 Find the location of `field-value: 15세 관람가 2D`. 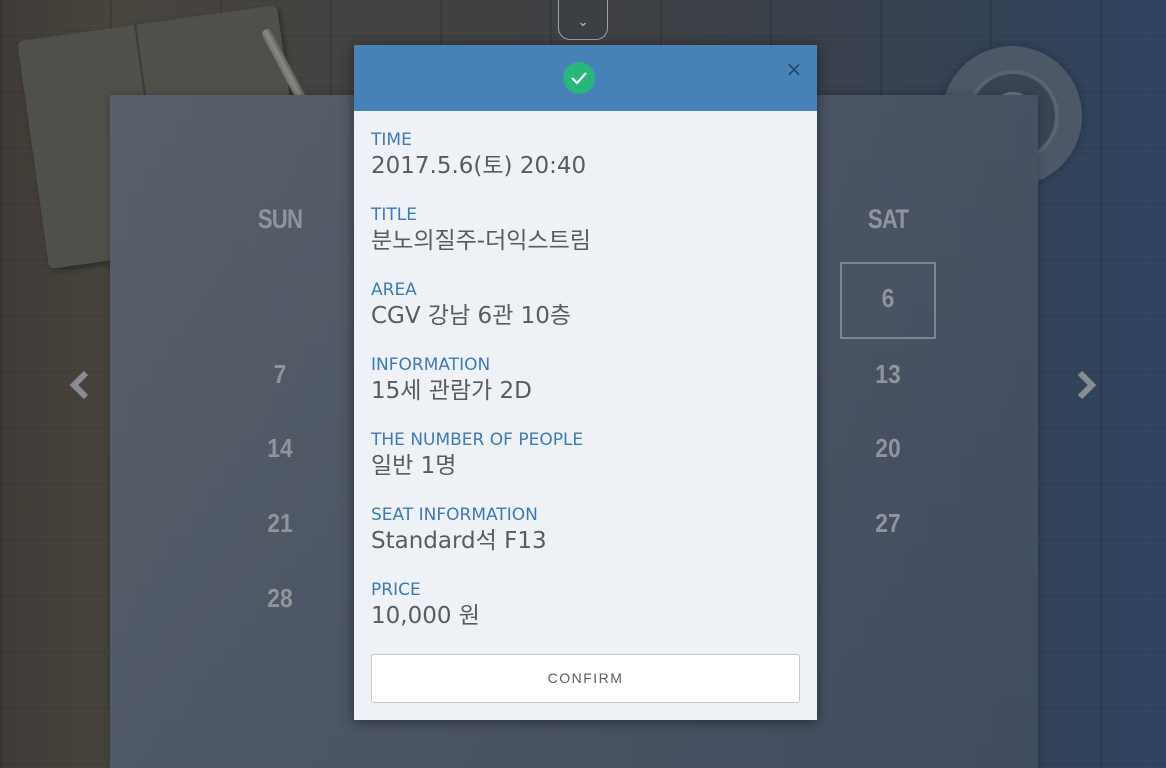

field-value: 15세 관람가 2D is located at coordinates (451, 391).